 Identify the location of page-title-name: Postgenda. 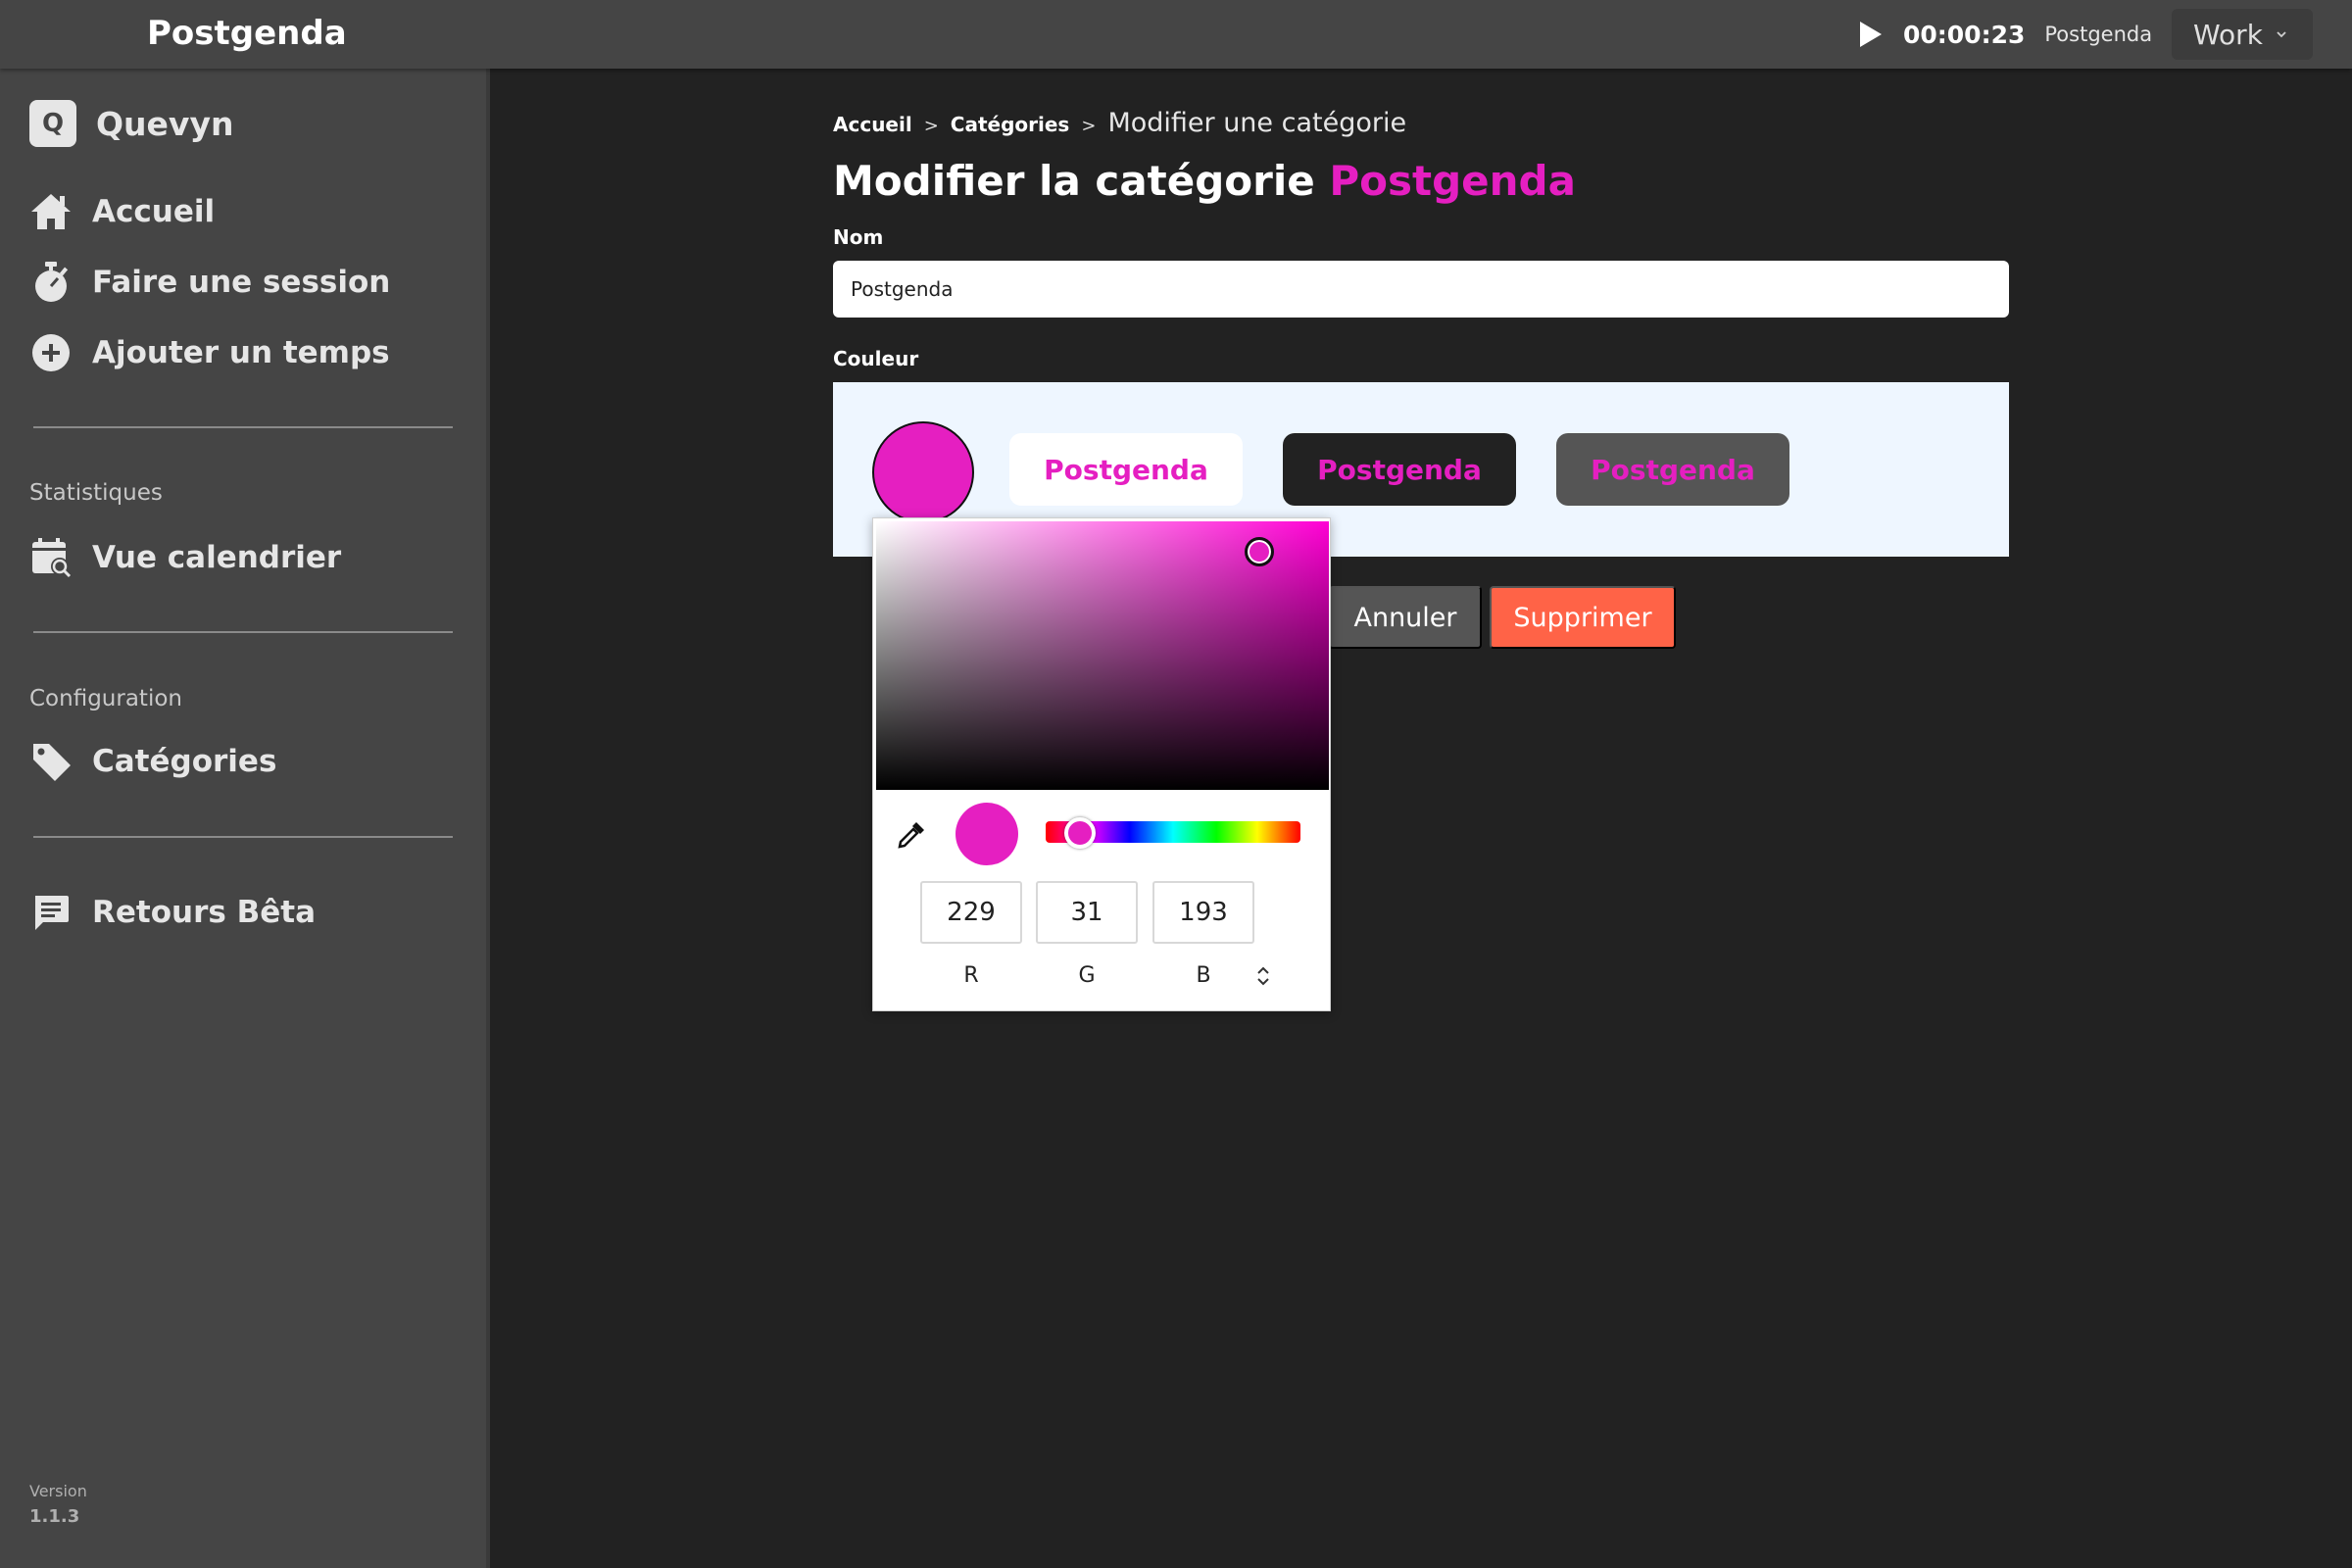
(1452, 181).